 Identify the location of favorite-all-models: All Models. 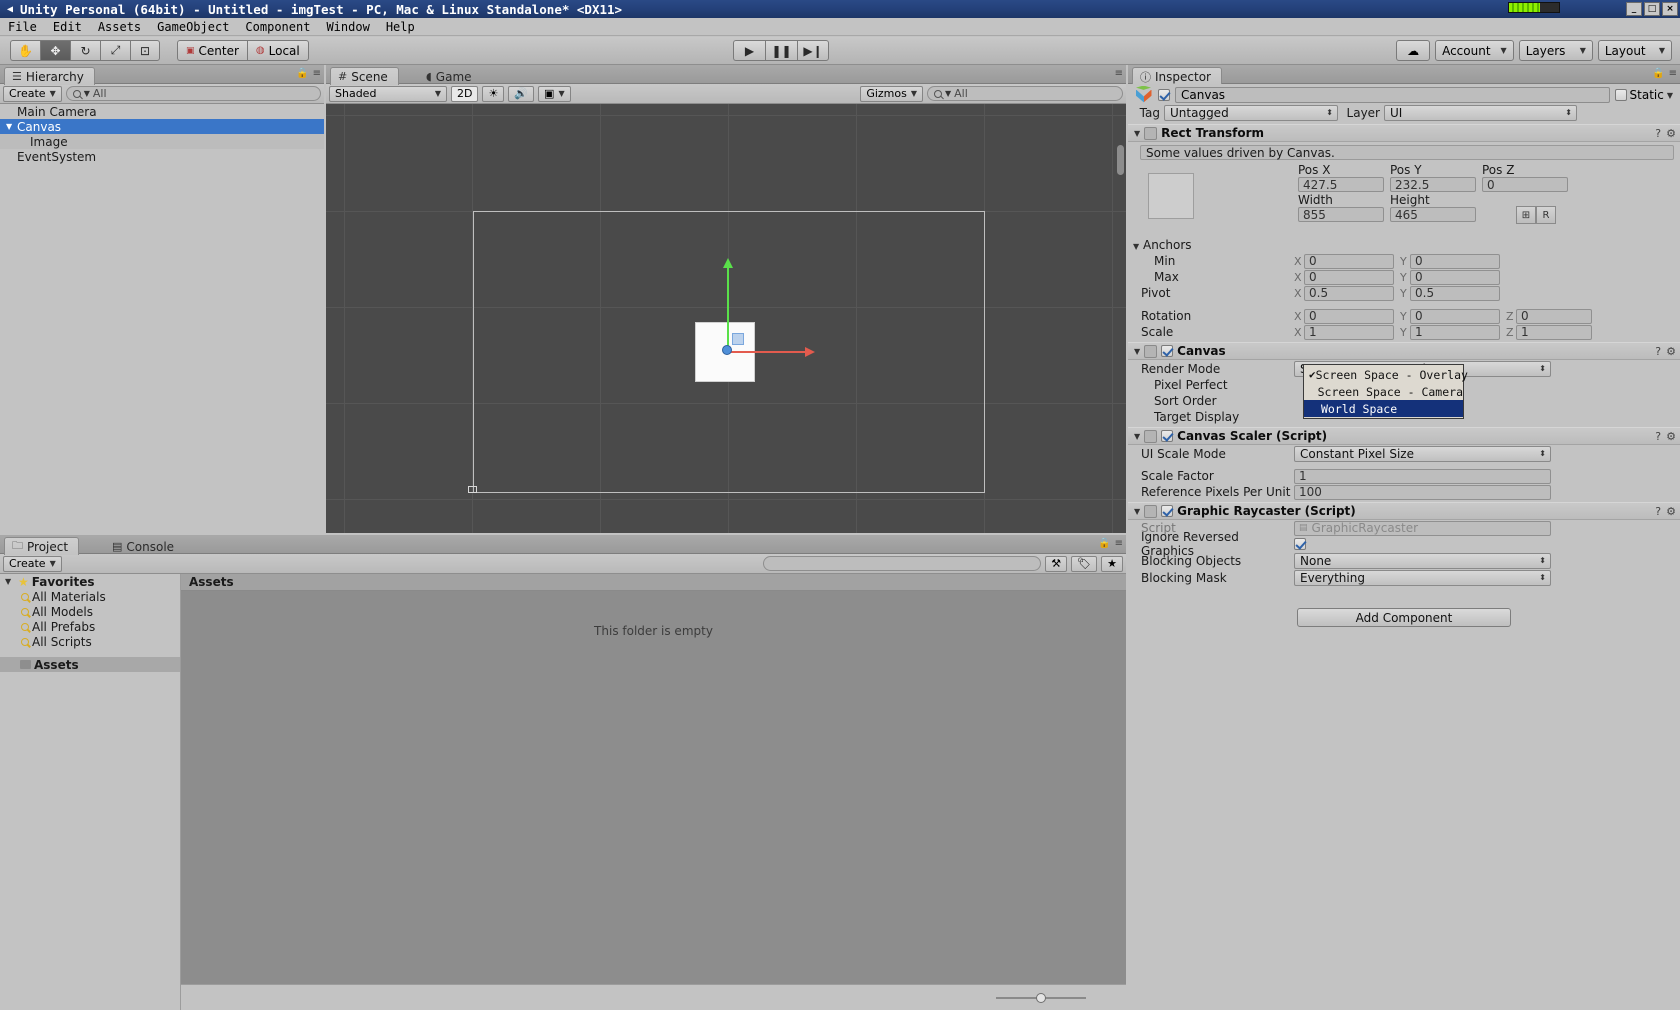
(90, 611).